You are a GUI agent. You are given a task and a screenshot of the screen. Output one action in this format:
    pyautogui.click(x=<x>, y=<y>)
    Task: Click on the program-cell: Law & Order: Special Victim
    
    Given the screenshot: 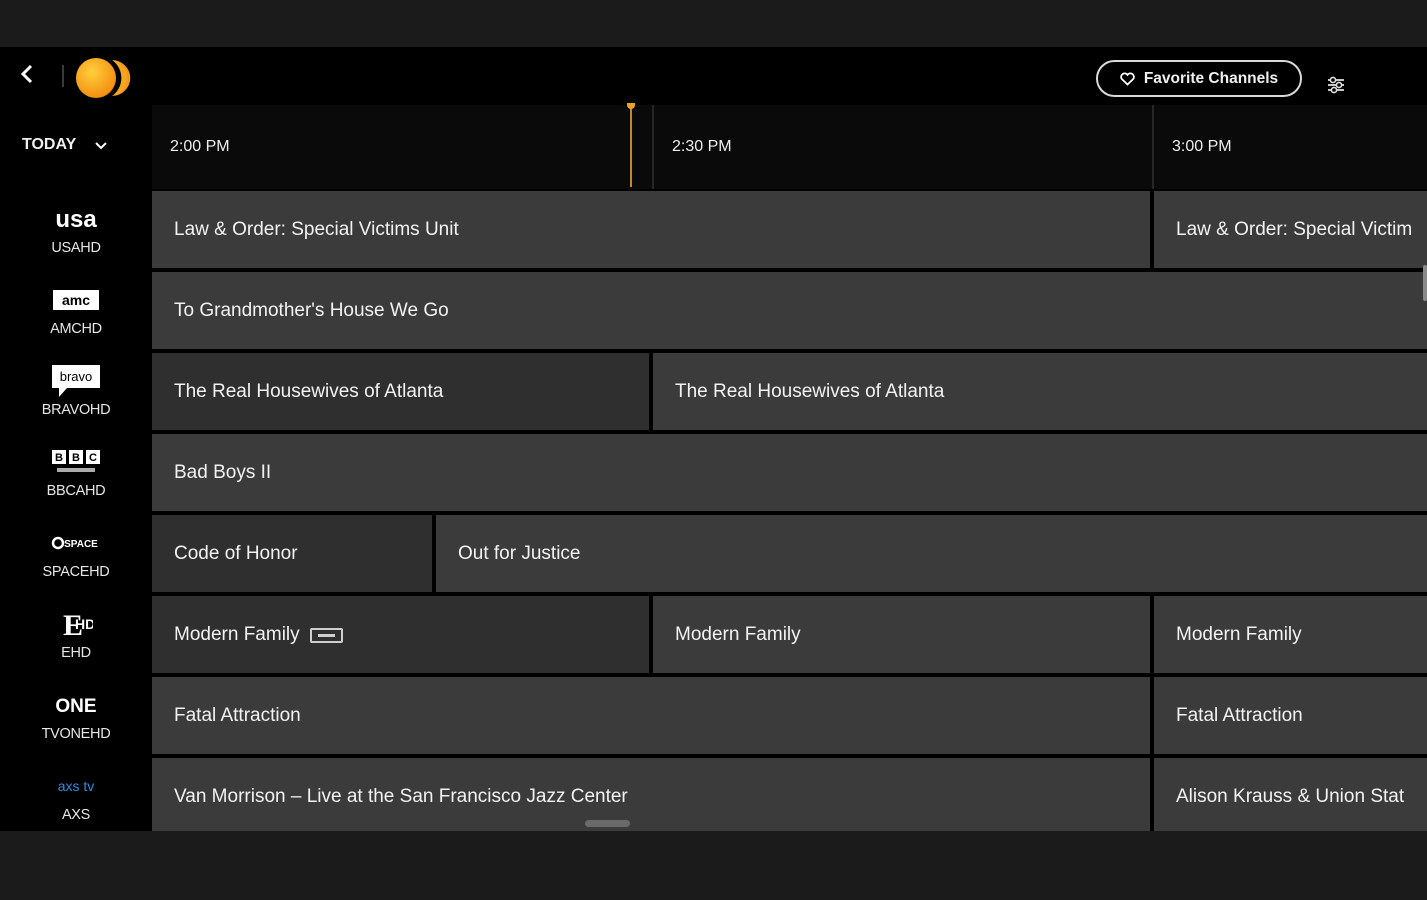 What is the action you would take?
    pyautogui.click(x=1290, y=229)
    